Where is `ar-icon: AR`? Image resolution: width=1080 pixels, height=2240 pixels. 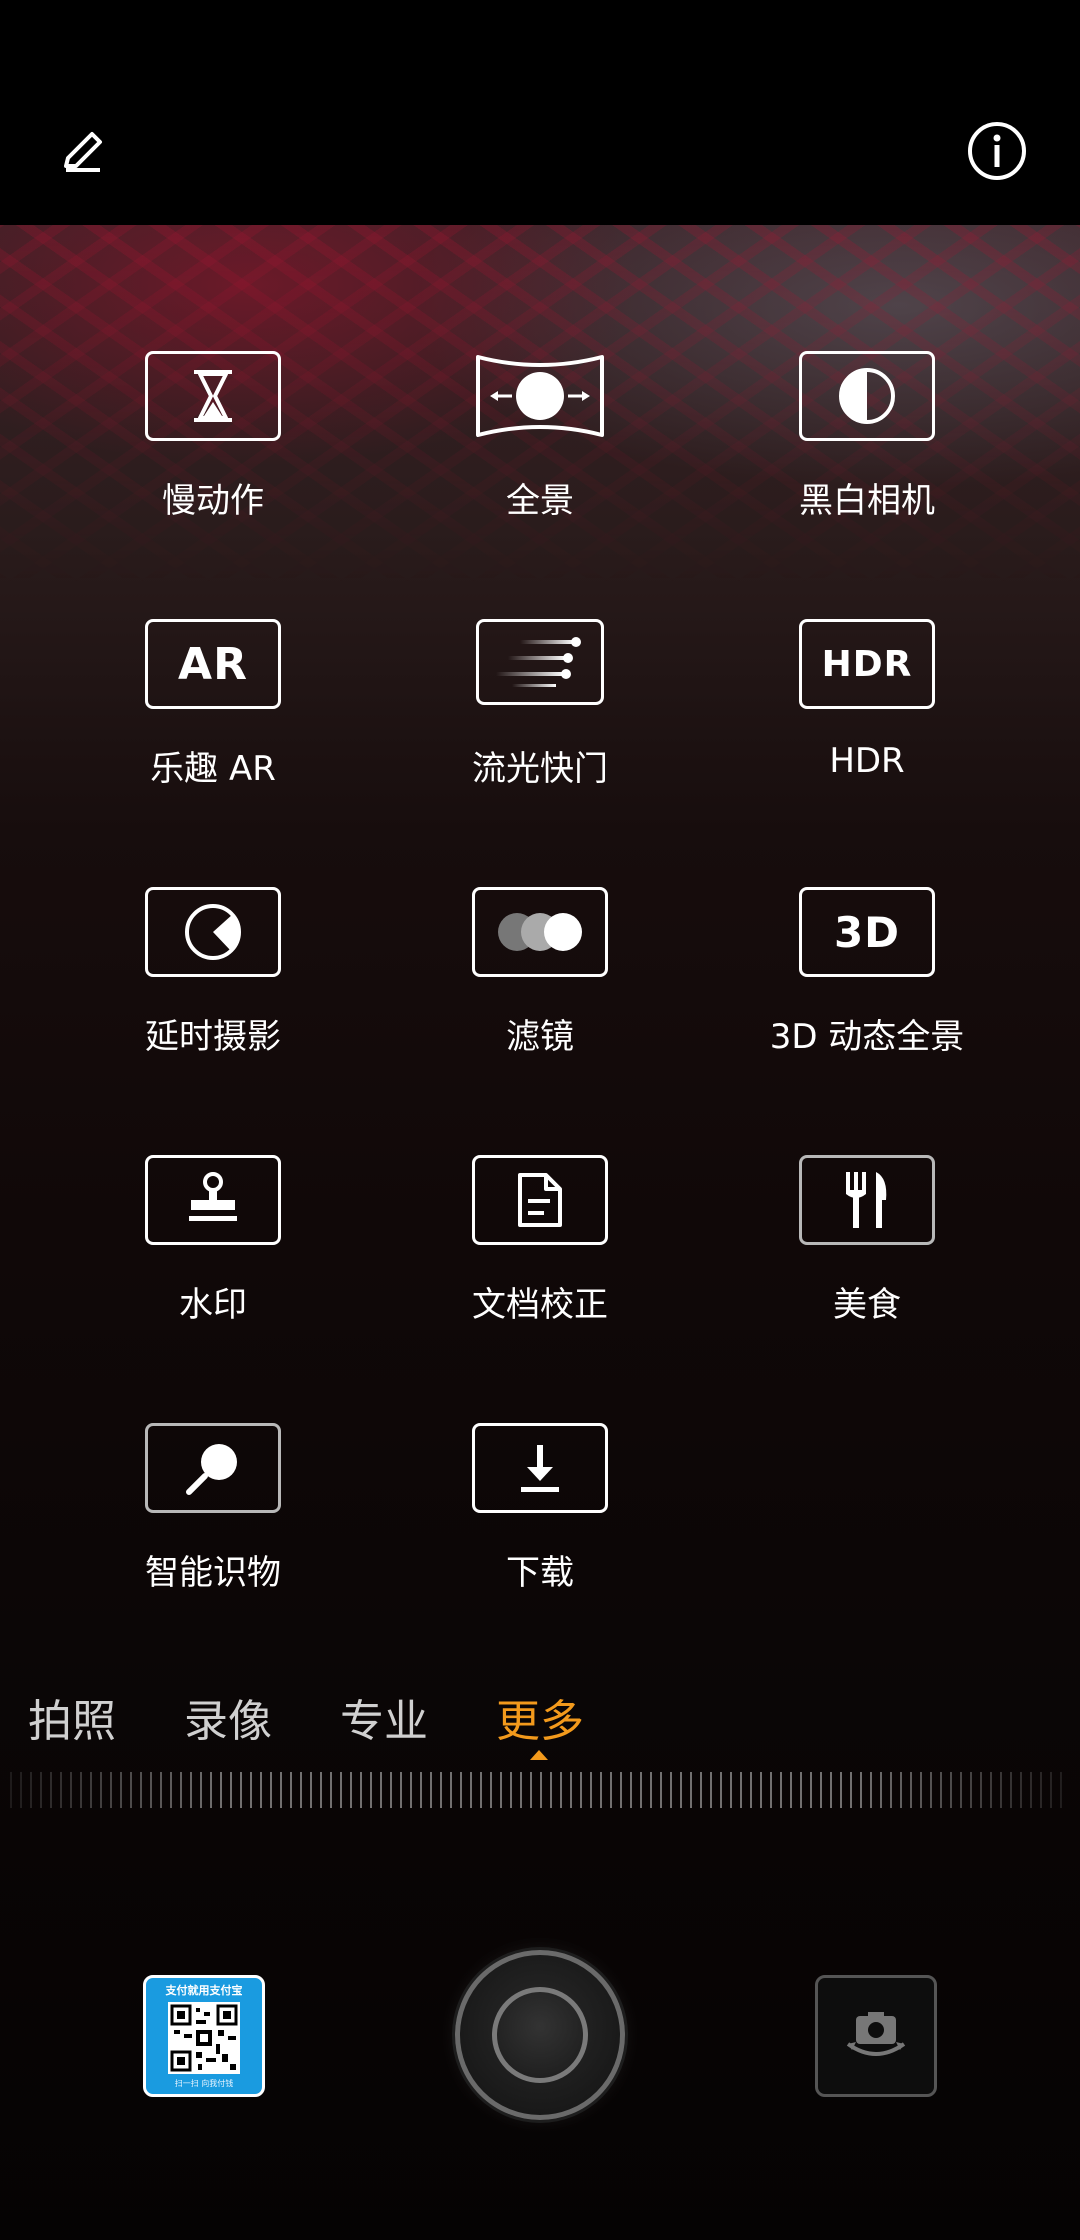
ar-icon: AR is located at coordinates (213, 664).